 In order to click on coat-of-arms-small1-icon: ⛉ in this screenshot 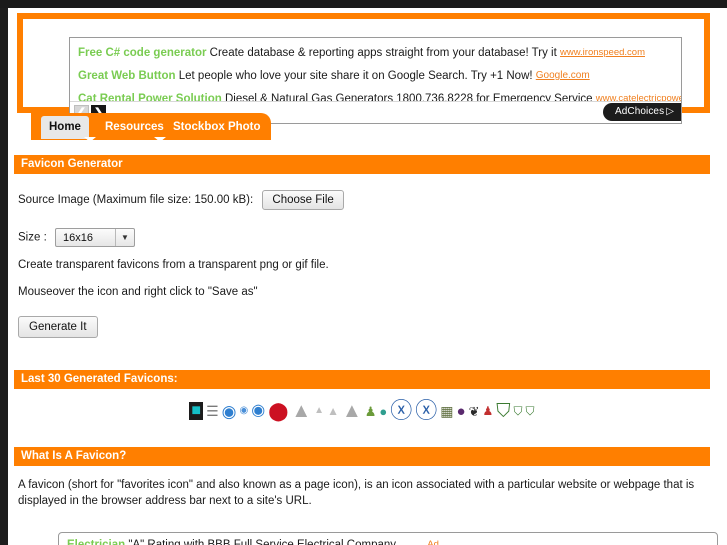, I will do `click(518, 411)`.